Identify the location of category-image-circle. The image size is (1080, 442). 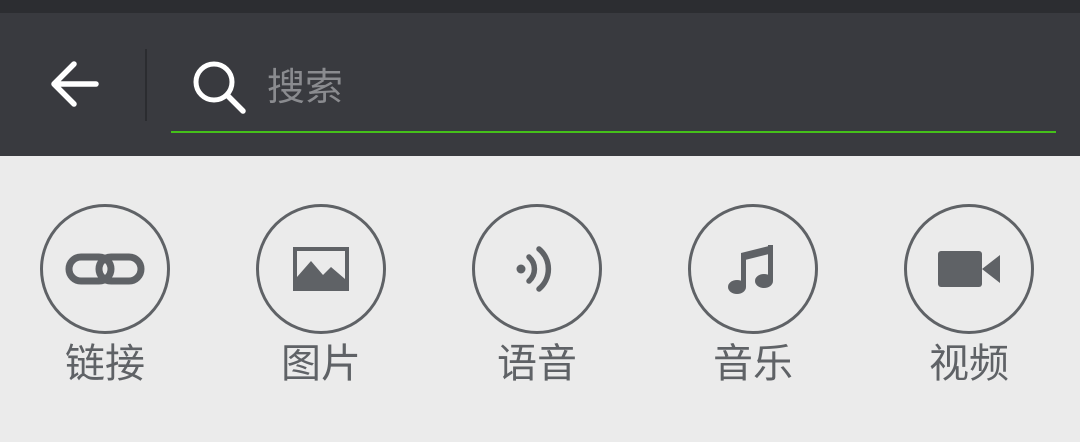
(321, 269).